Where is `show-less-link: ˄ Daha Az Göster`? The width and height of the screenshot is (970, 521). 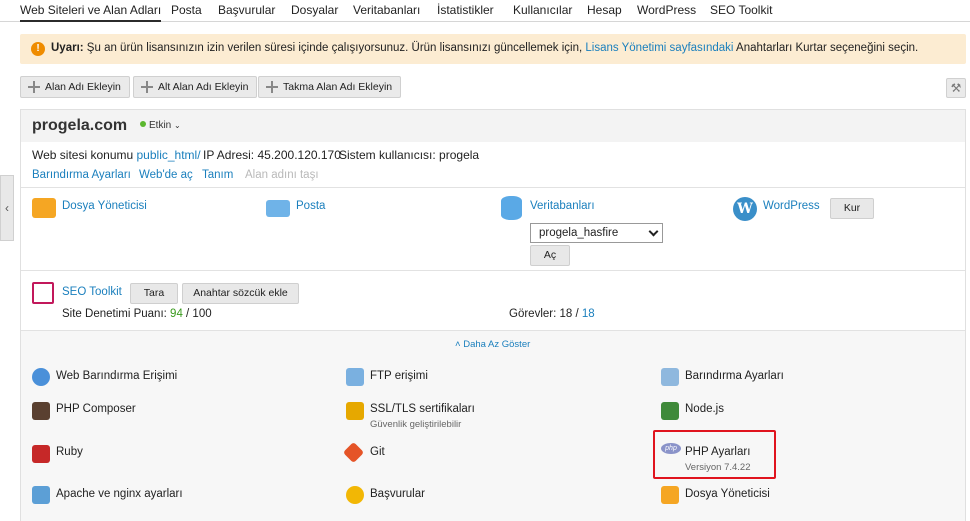
show-less-link: ˄ Daha Az Göster is located at coordinates (492, 344).